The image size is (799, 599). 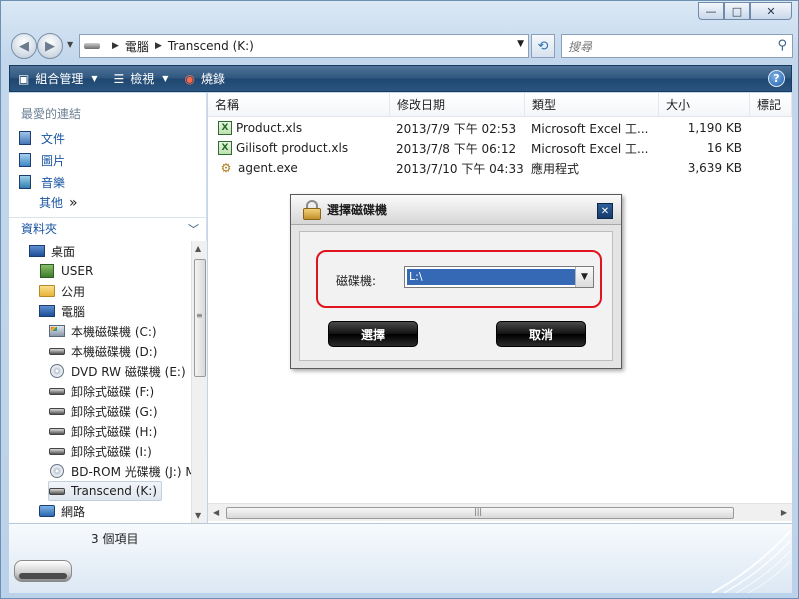 What do you see at coordinates (58, 78) in the screenshot?
I see `organize-button: ▣ 組合管理 ▼` at bounding box center [58, 78].